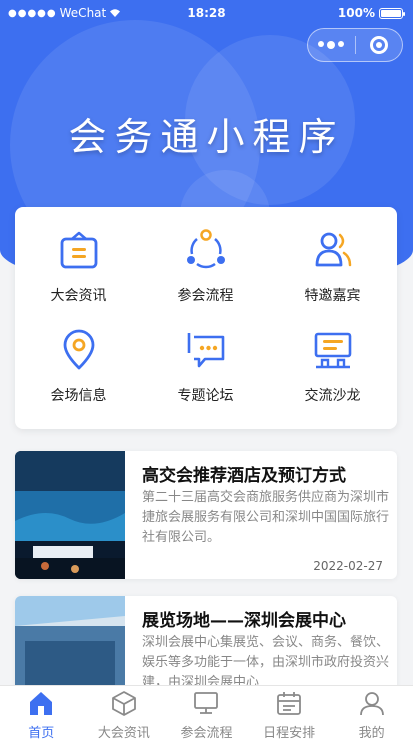 Image resolution: width=413 pixels, height=743 pixels. Describe the element at coordinates (244, 476) in the screenshot. I see `news-title: 高交会推荐酒店及预订方式` at that location.